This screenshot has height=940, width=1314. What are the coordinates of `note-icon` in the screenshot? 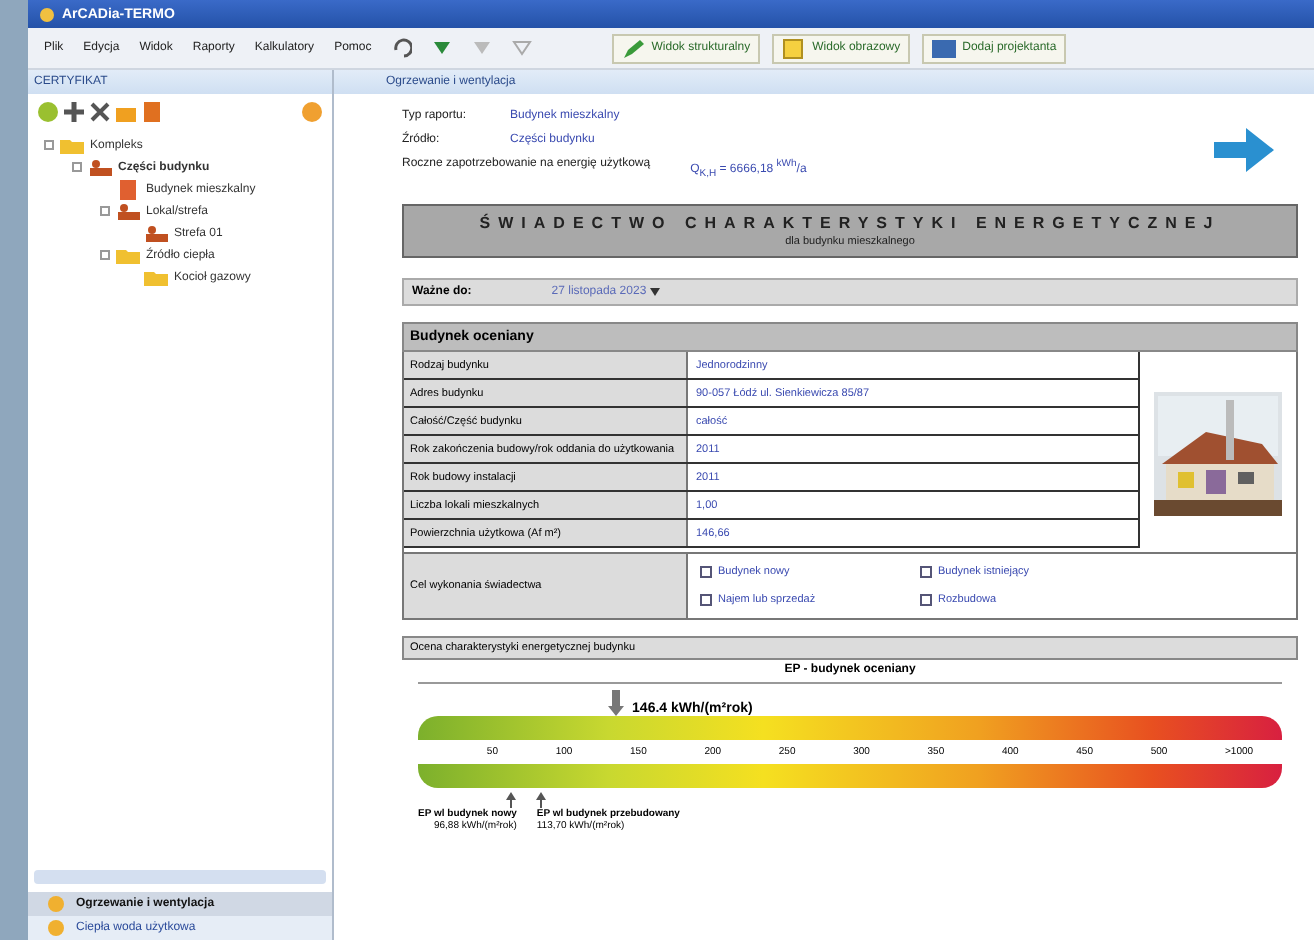 It's located at (794, 48).